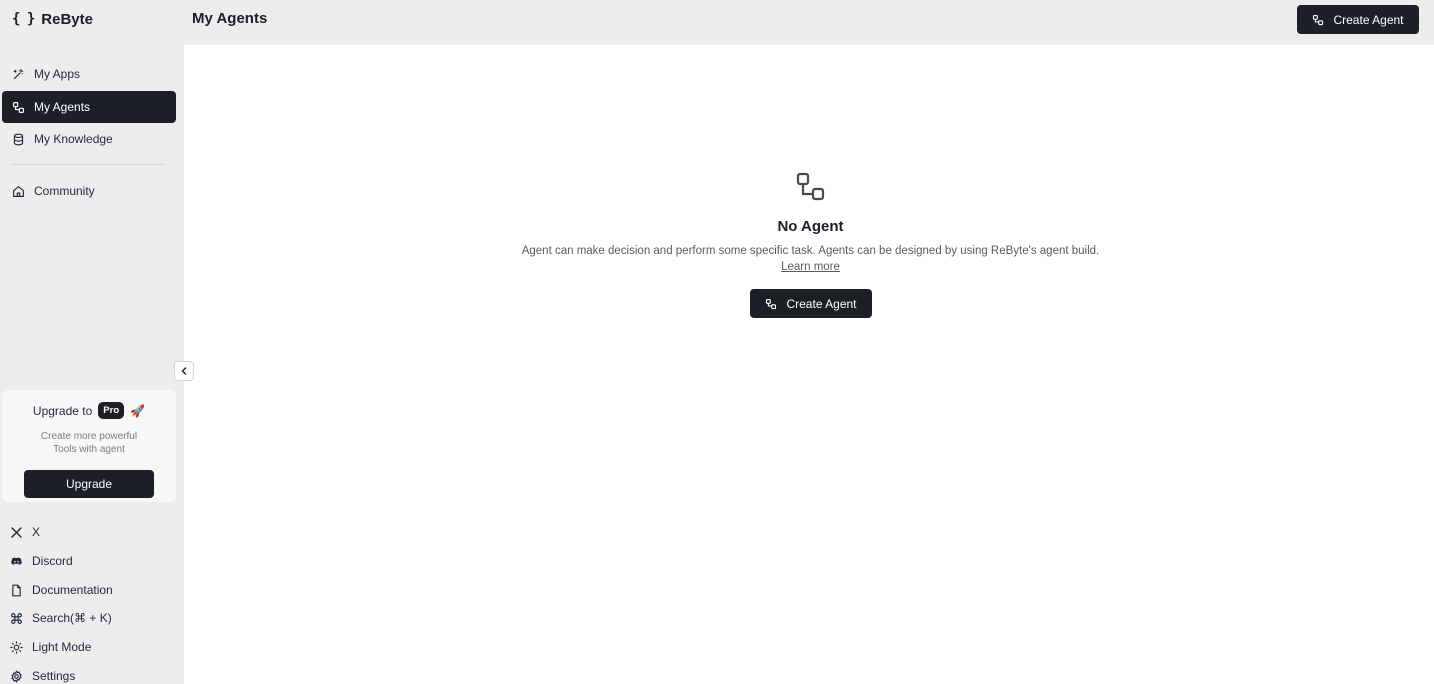  I want to click on sun-icon, so click(16, 647).